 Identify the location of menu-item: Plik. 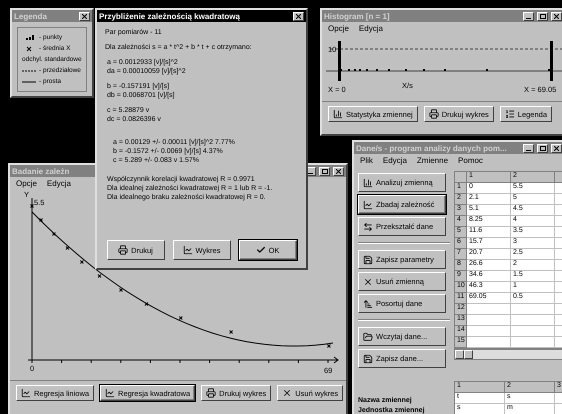
(366, 160).